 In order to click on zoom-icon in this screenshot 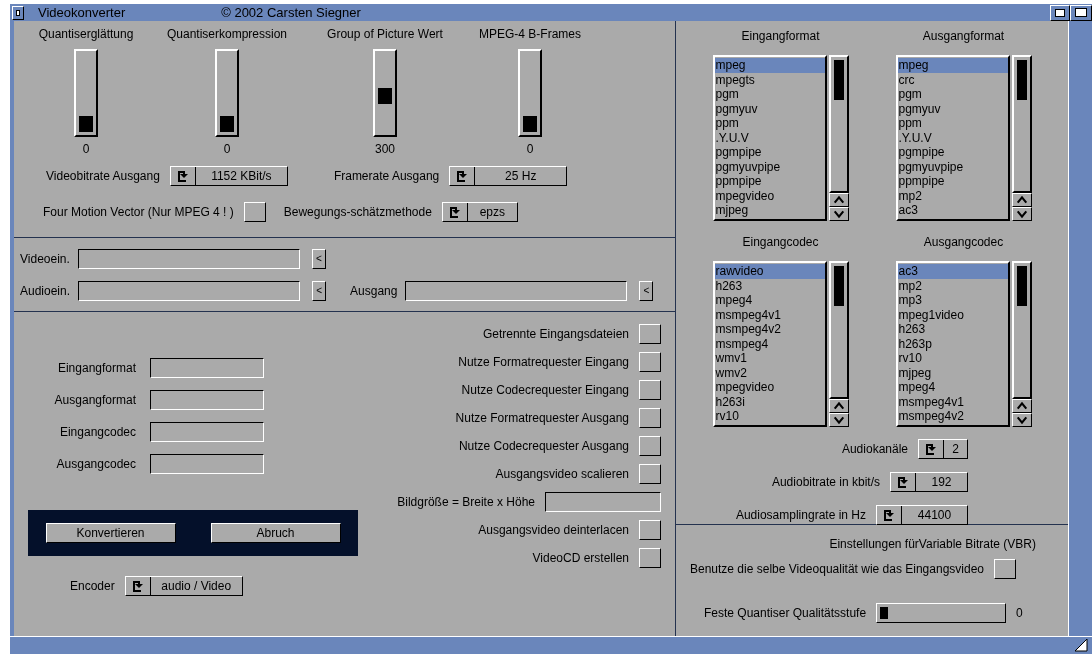, I will do `click(1060, 12)`.